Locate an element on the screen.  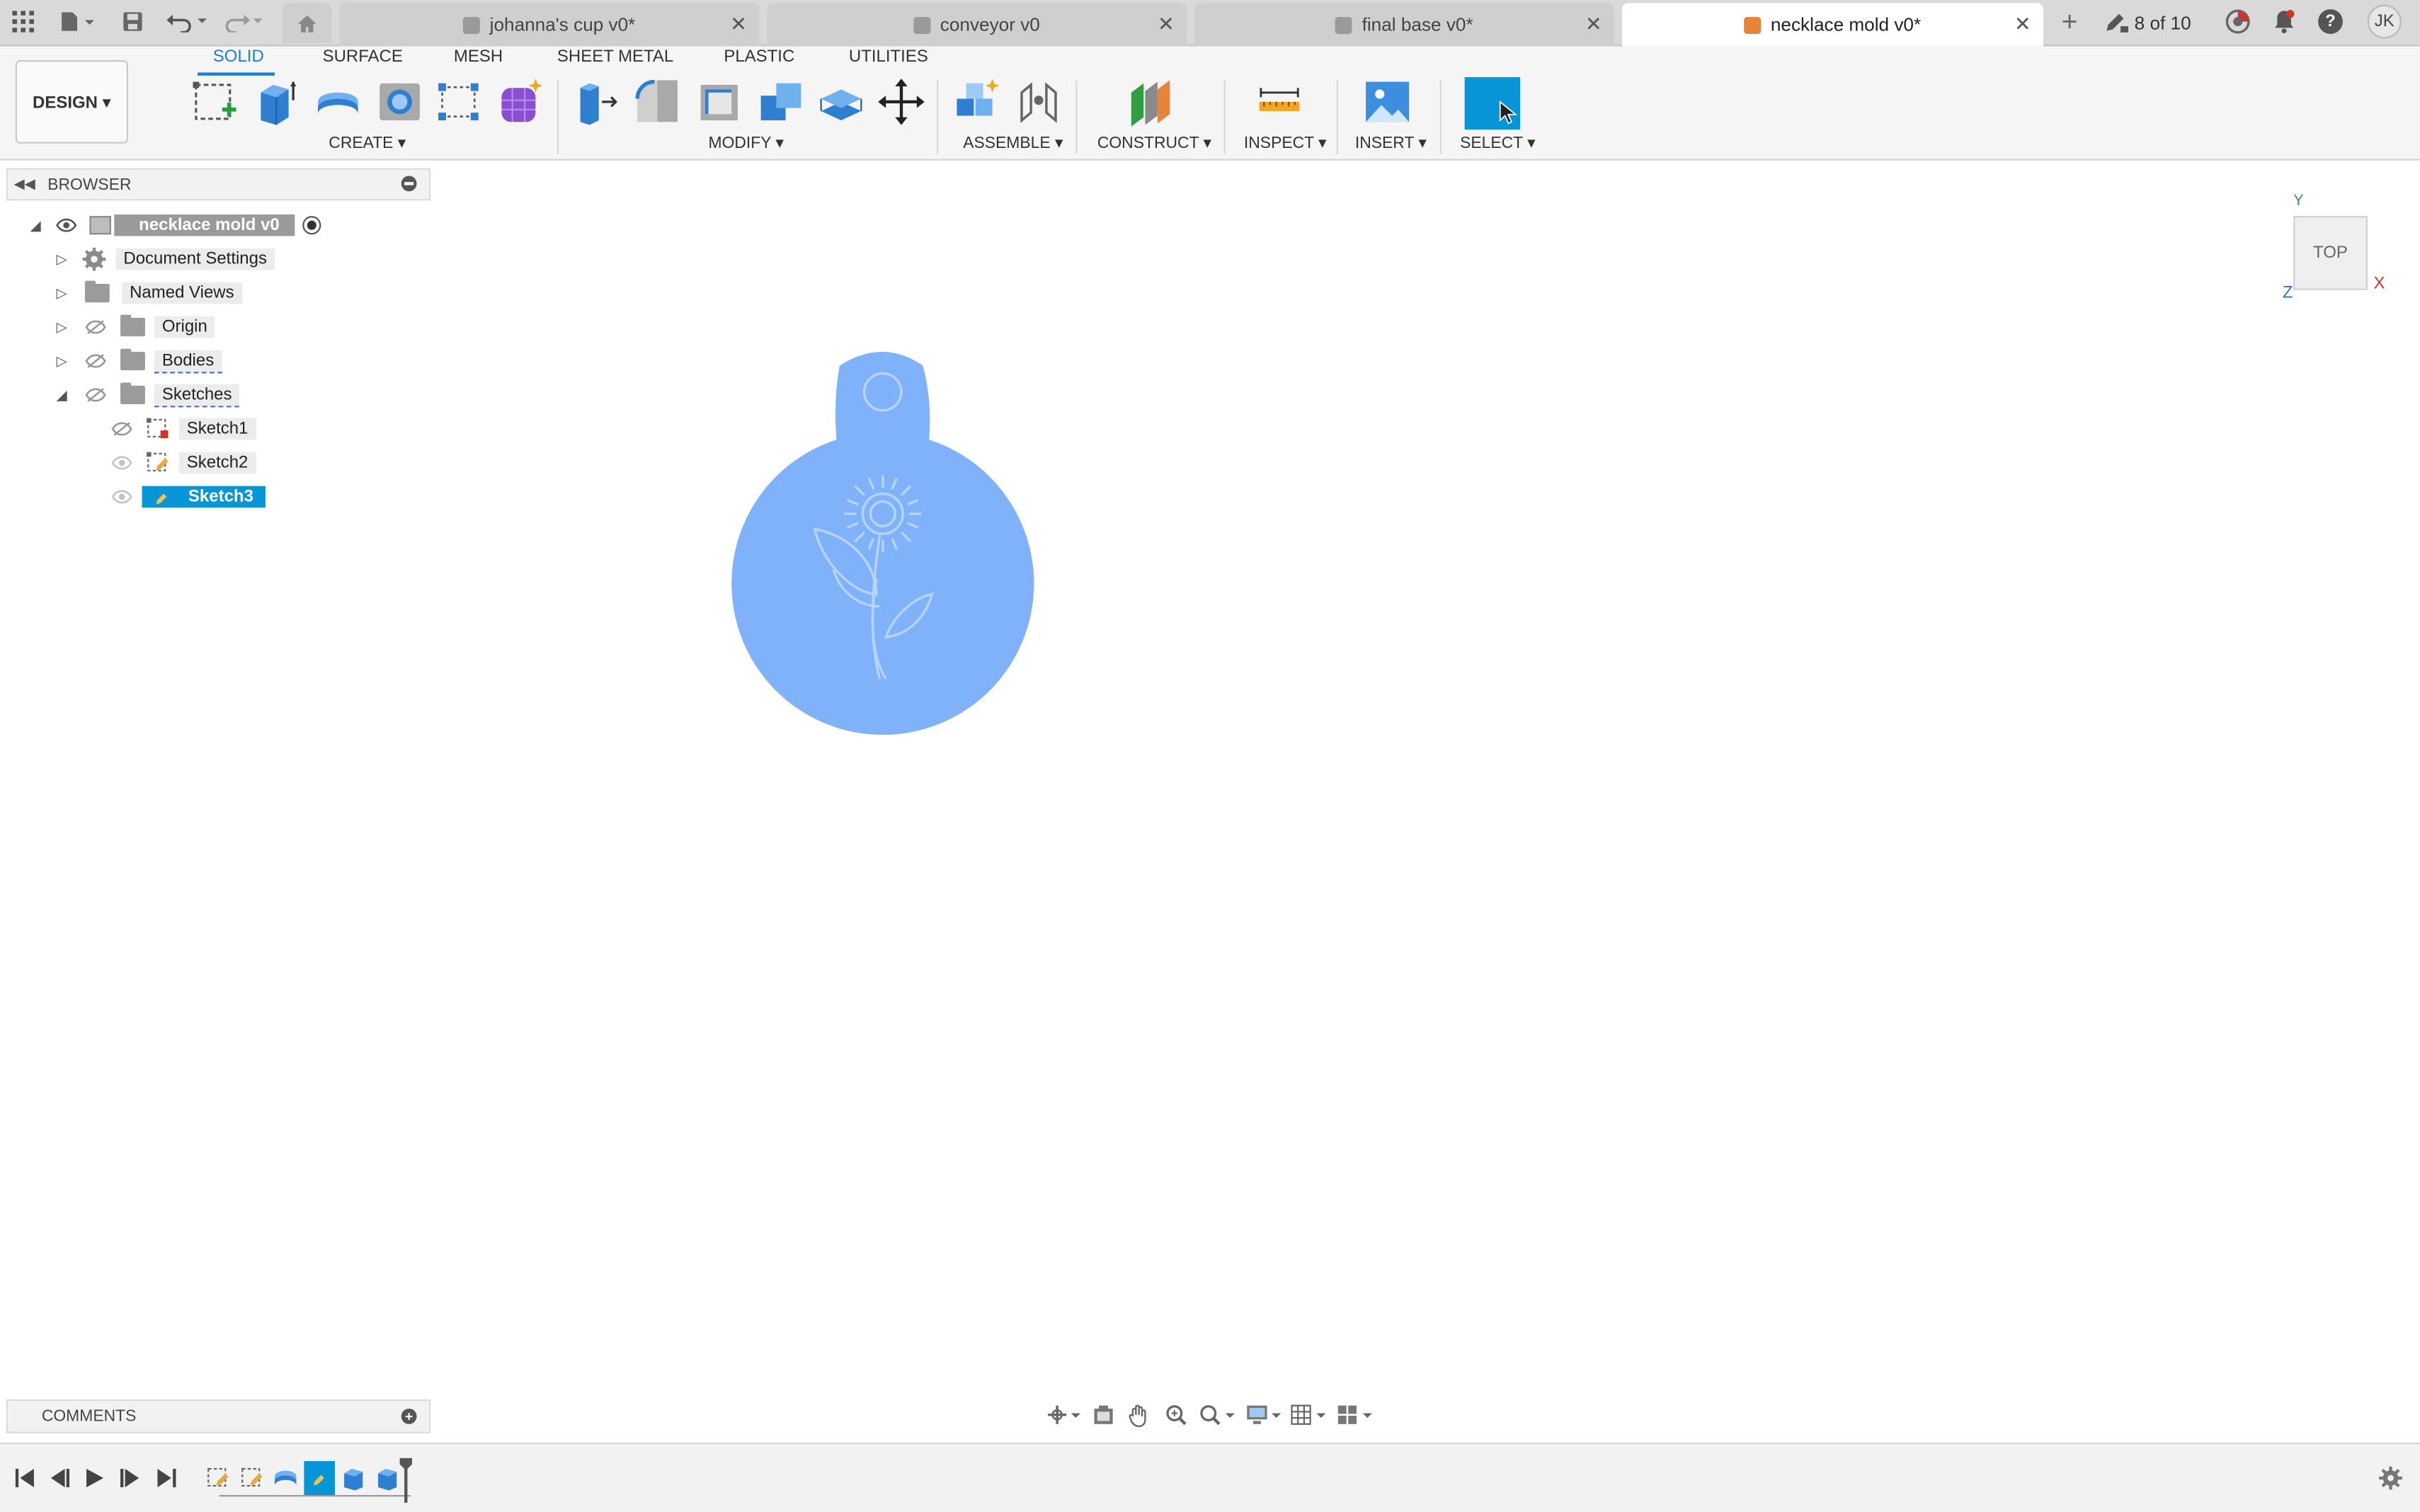
save-icon is located at coordinates (133, 22).